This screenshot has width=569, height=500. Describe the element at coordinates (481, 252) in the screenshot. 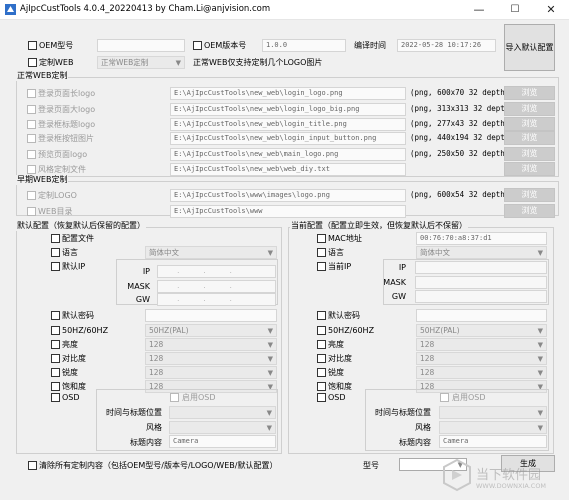

I see `current-language-select: 简体中文 ▼` at that location.